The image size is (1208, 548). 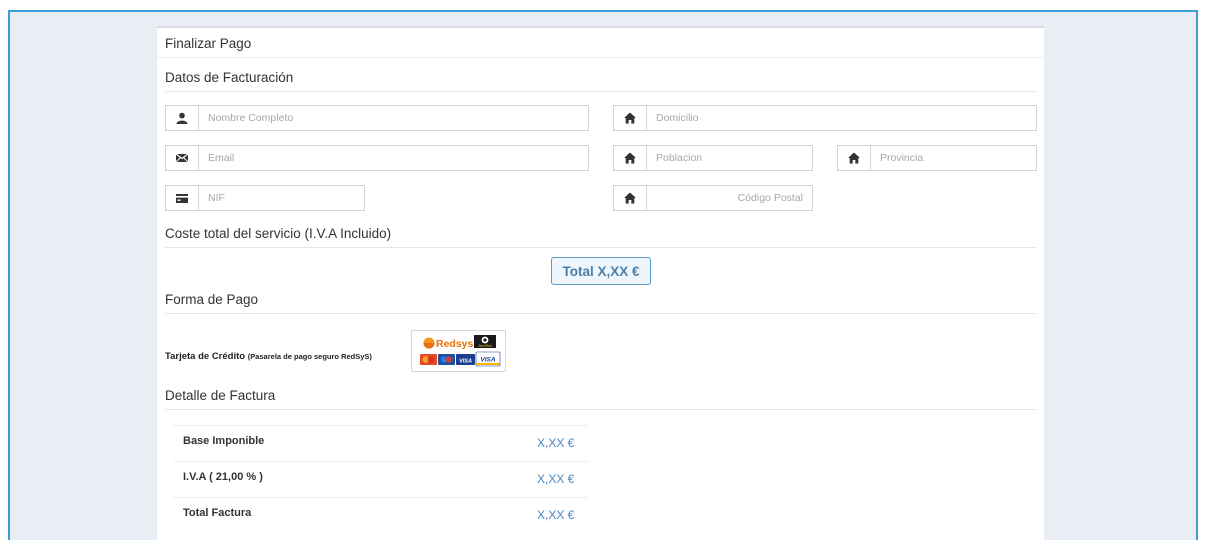 What do you see at coordinates (455, 344) in the screenshot?
I see `redsys-logo-text: Redsys` at bounding box center [455, 344].